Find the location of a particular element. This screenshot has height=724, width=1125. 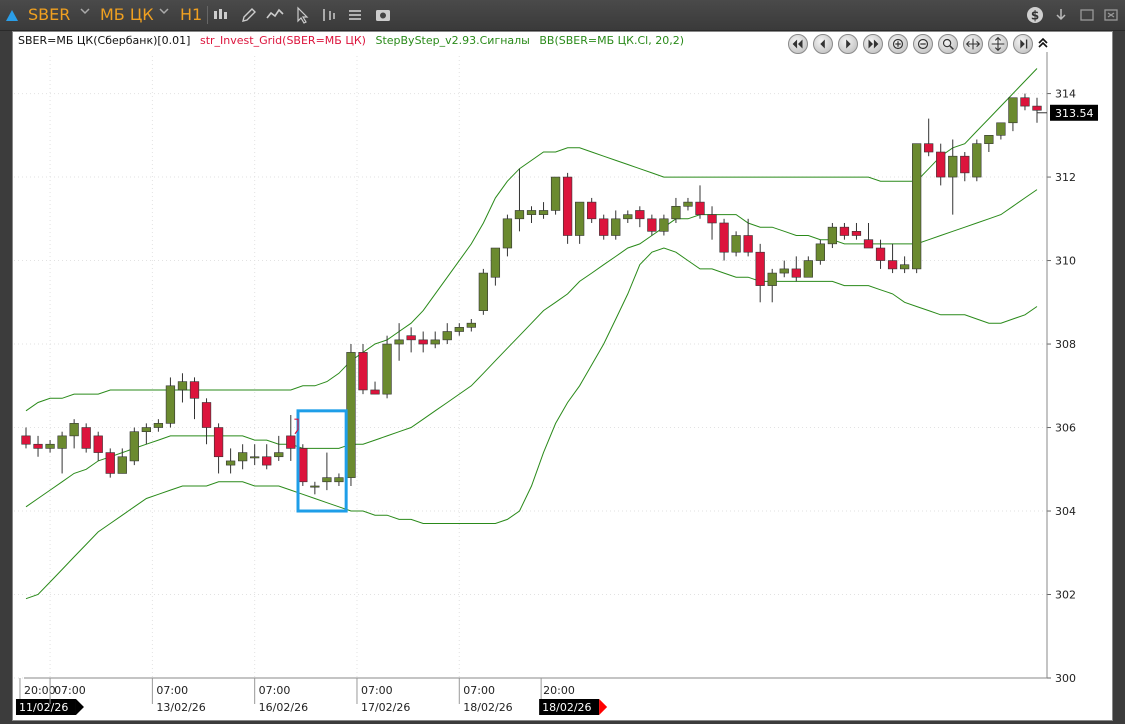

x-tick-label-time: 20:00 is located at coordinates (40, 690).